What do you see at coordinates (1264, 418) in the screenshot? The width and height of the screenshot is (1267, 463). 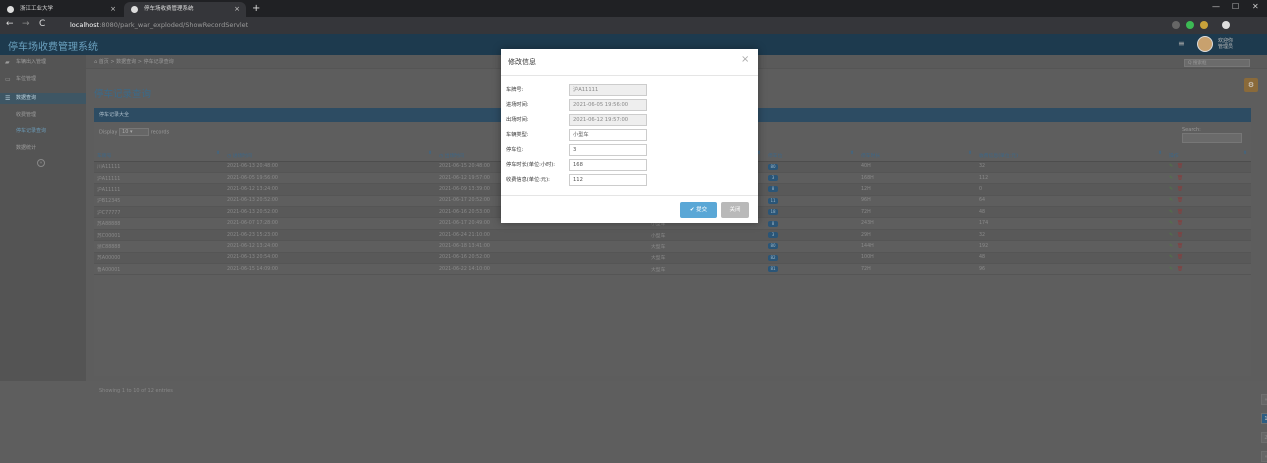 I see `page-1-button: 1` at bounding box center [1264, 418].